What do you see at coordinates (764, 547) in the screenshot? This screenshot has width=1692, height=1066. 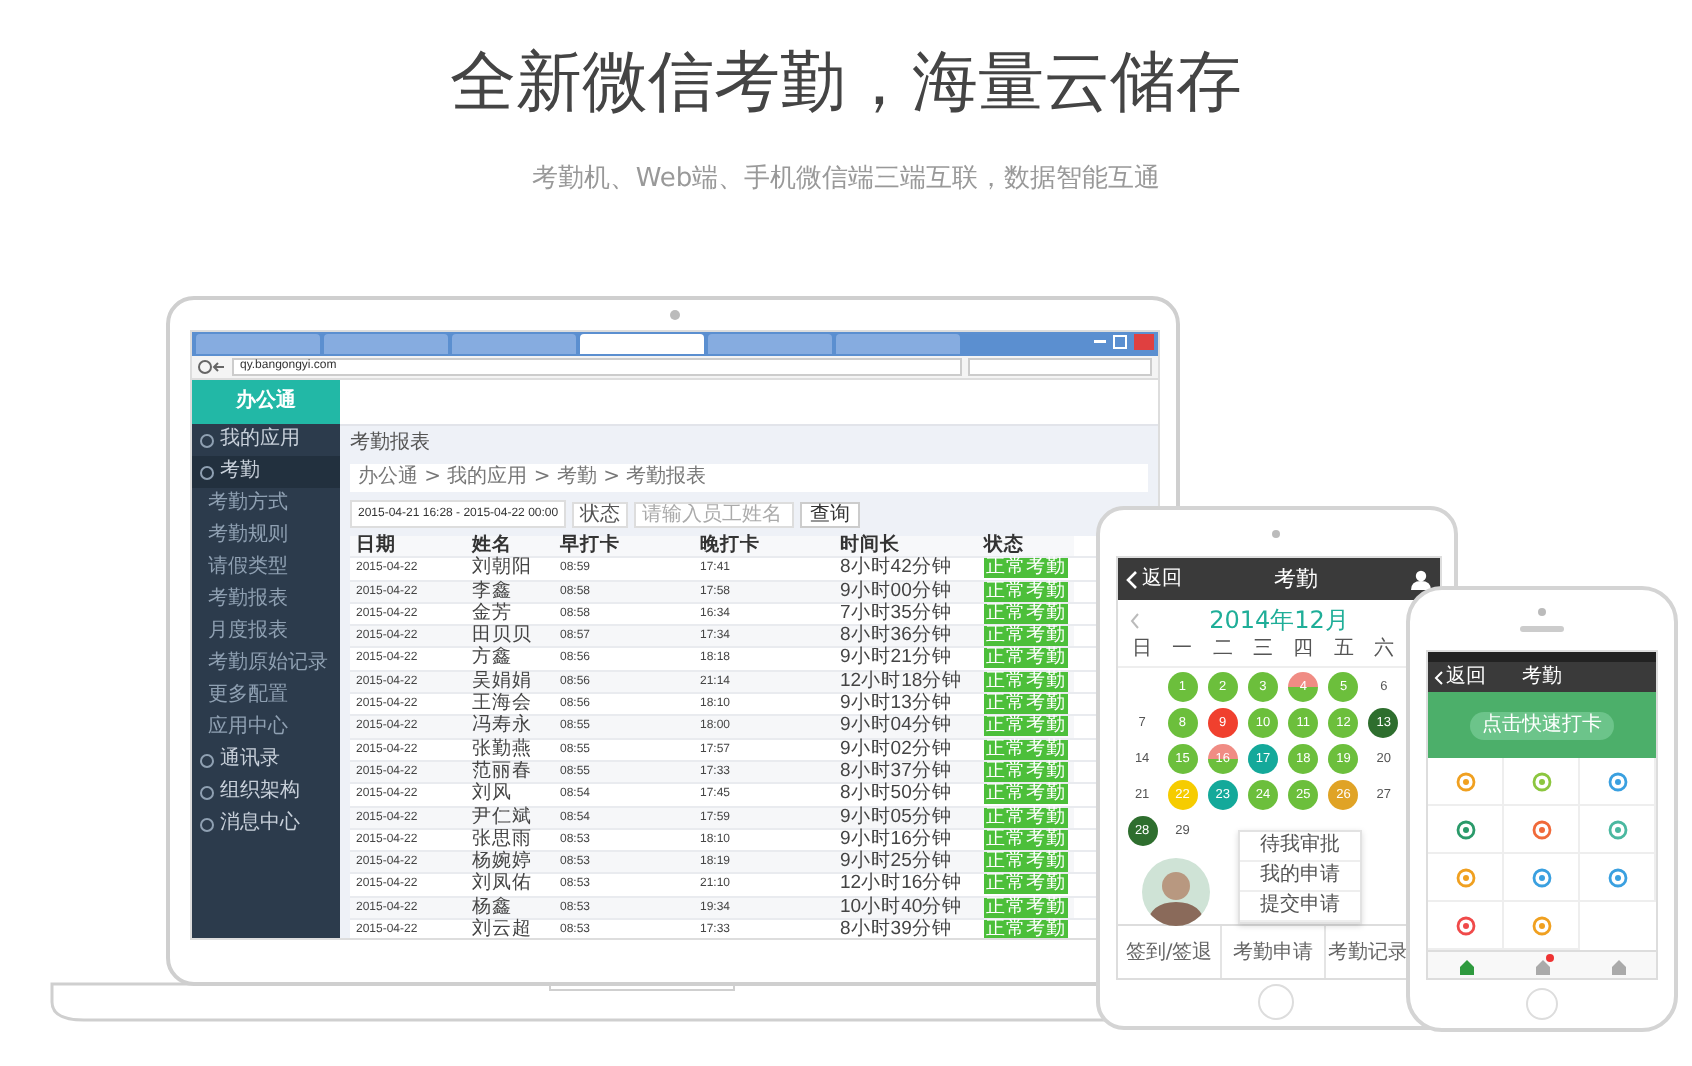 I see `column-header: 晚打卡` at bounding box center [764, 547].